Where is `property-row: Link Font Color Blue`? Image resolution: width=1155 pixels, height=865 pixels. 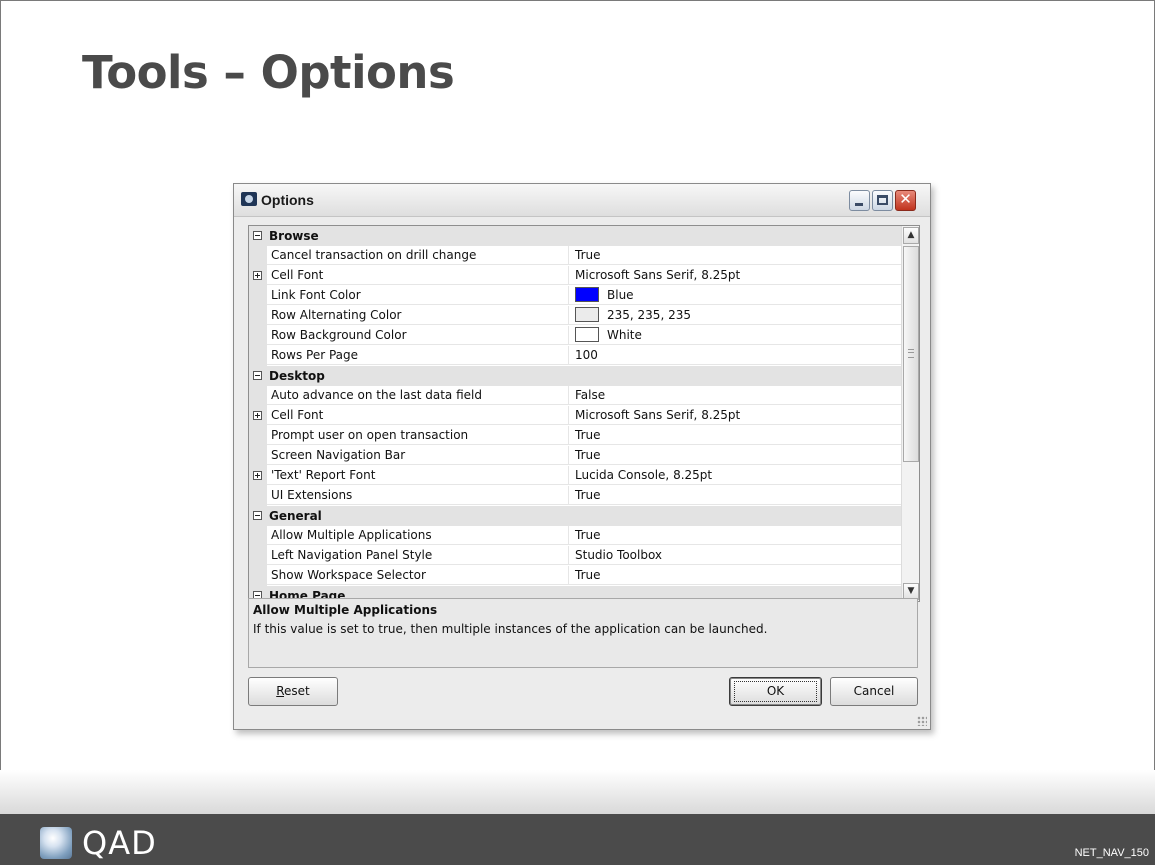 property-row: Link Font Color Blue is located at coordinates (575, 296).